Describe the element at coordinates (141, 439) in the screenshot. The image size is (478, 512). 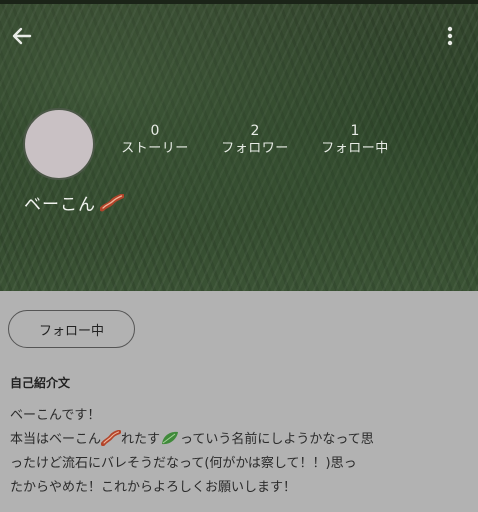
I see `bio-line-part: れたす` at that location.